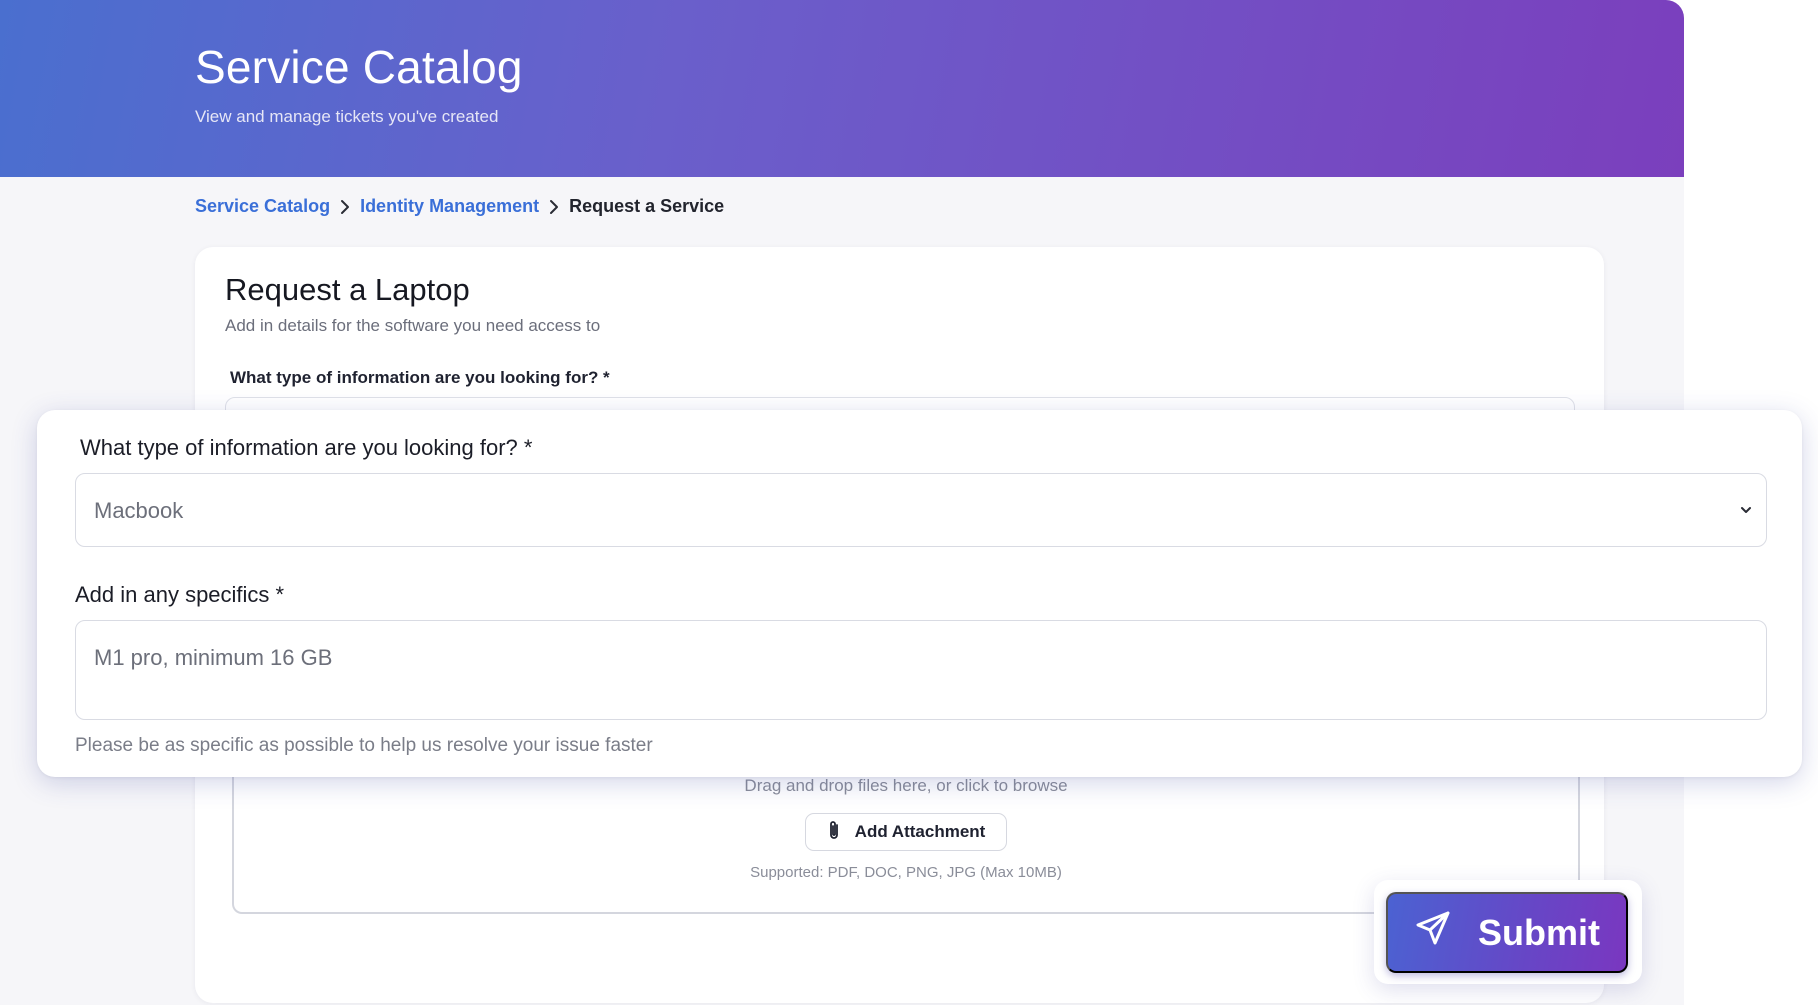  I want to click on specifics-value: M1 pro, minimum 16 GB, so click(213, 657).